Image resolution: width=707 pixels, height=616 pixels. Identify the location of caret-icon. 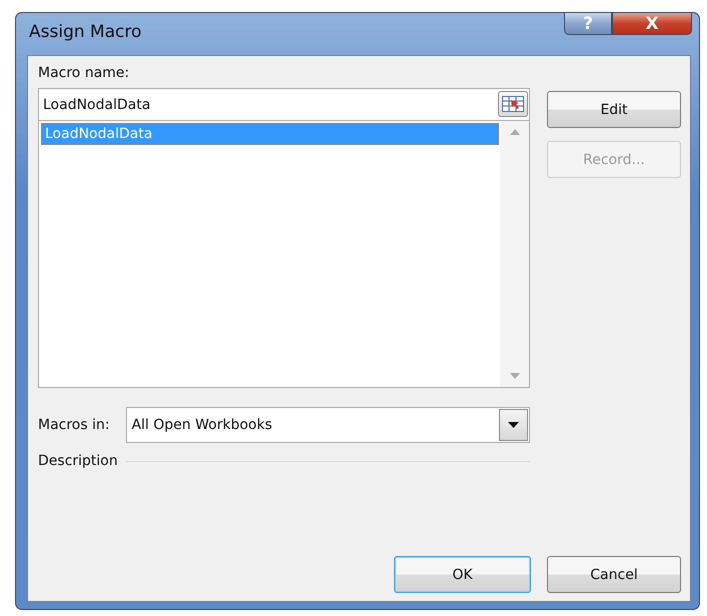
(513, 425).